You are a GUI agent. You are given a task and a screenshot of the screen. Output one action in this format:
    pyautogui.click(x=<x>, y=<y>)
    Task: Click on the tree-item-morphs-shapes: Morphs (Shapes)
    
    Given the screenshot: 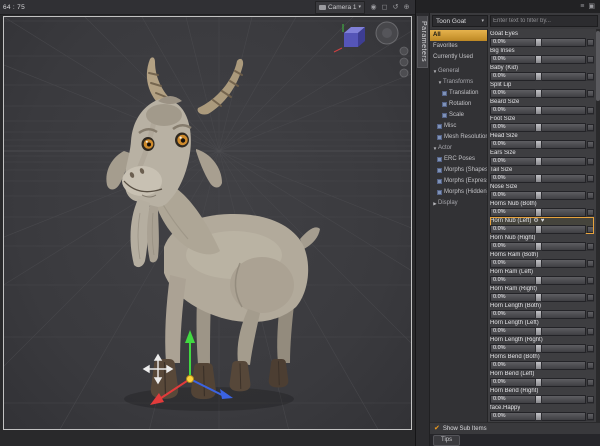 What is the action you would take?
    pyautogui.click(x=458, y=170)
    